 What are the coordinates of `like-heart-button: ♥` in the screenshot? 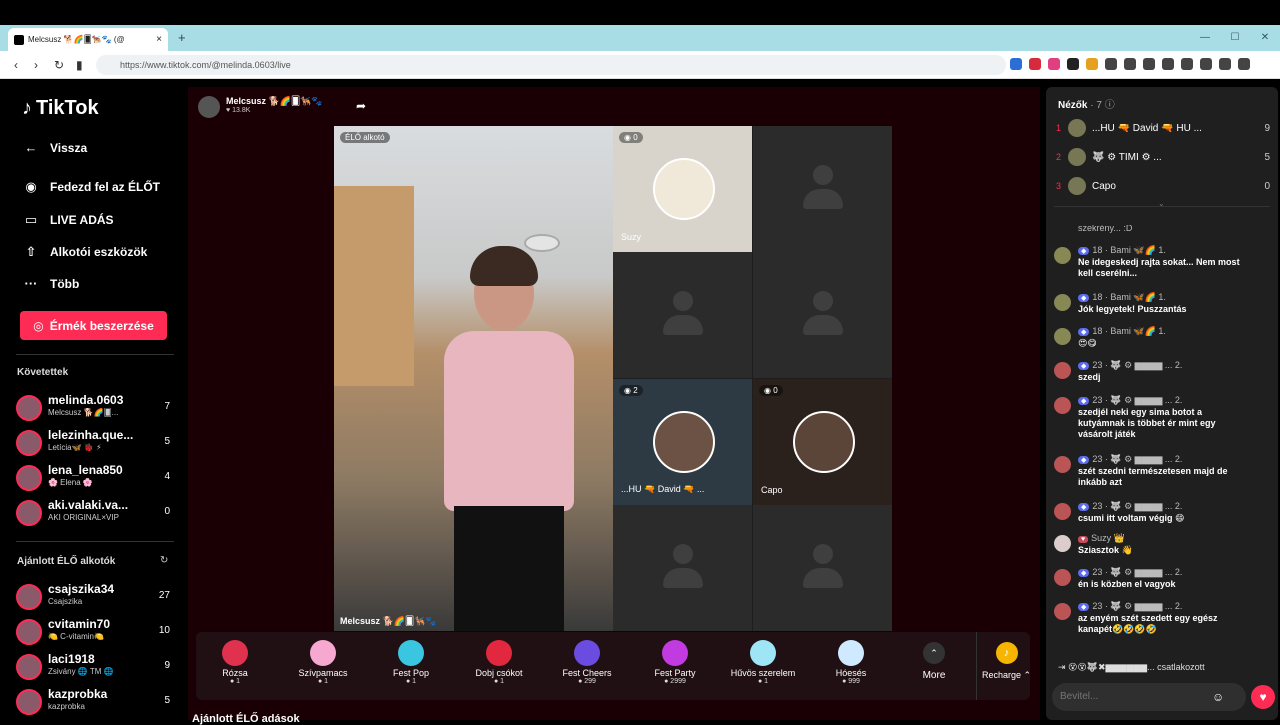 It's located at (1263, 697).